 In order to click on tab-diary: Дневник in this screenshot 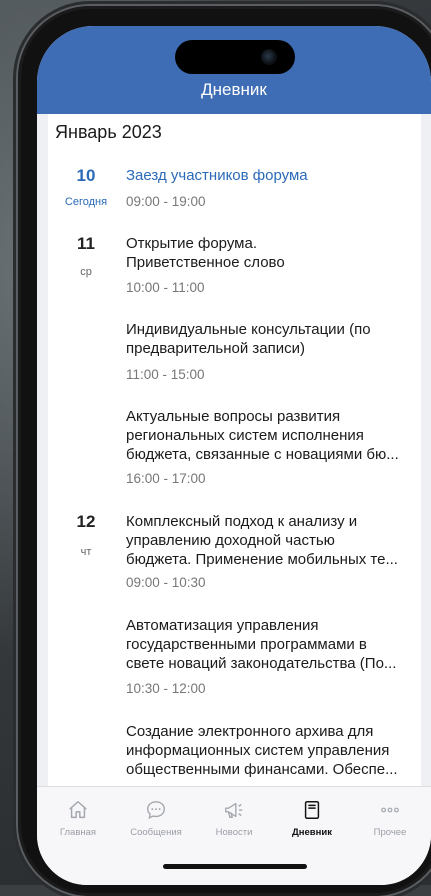, I will do `click(312, 818)`.